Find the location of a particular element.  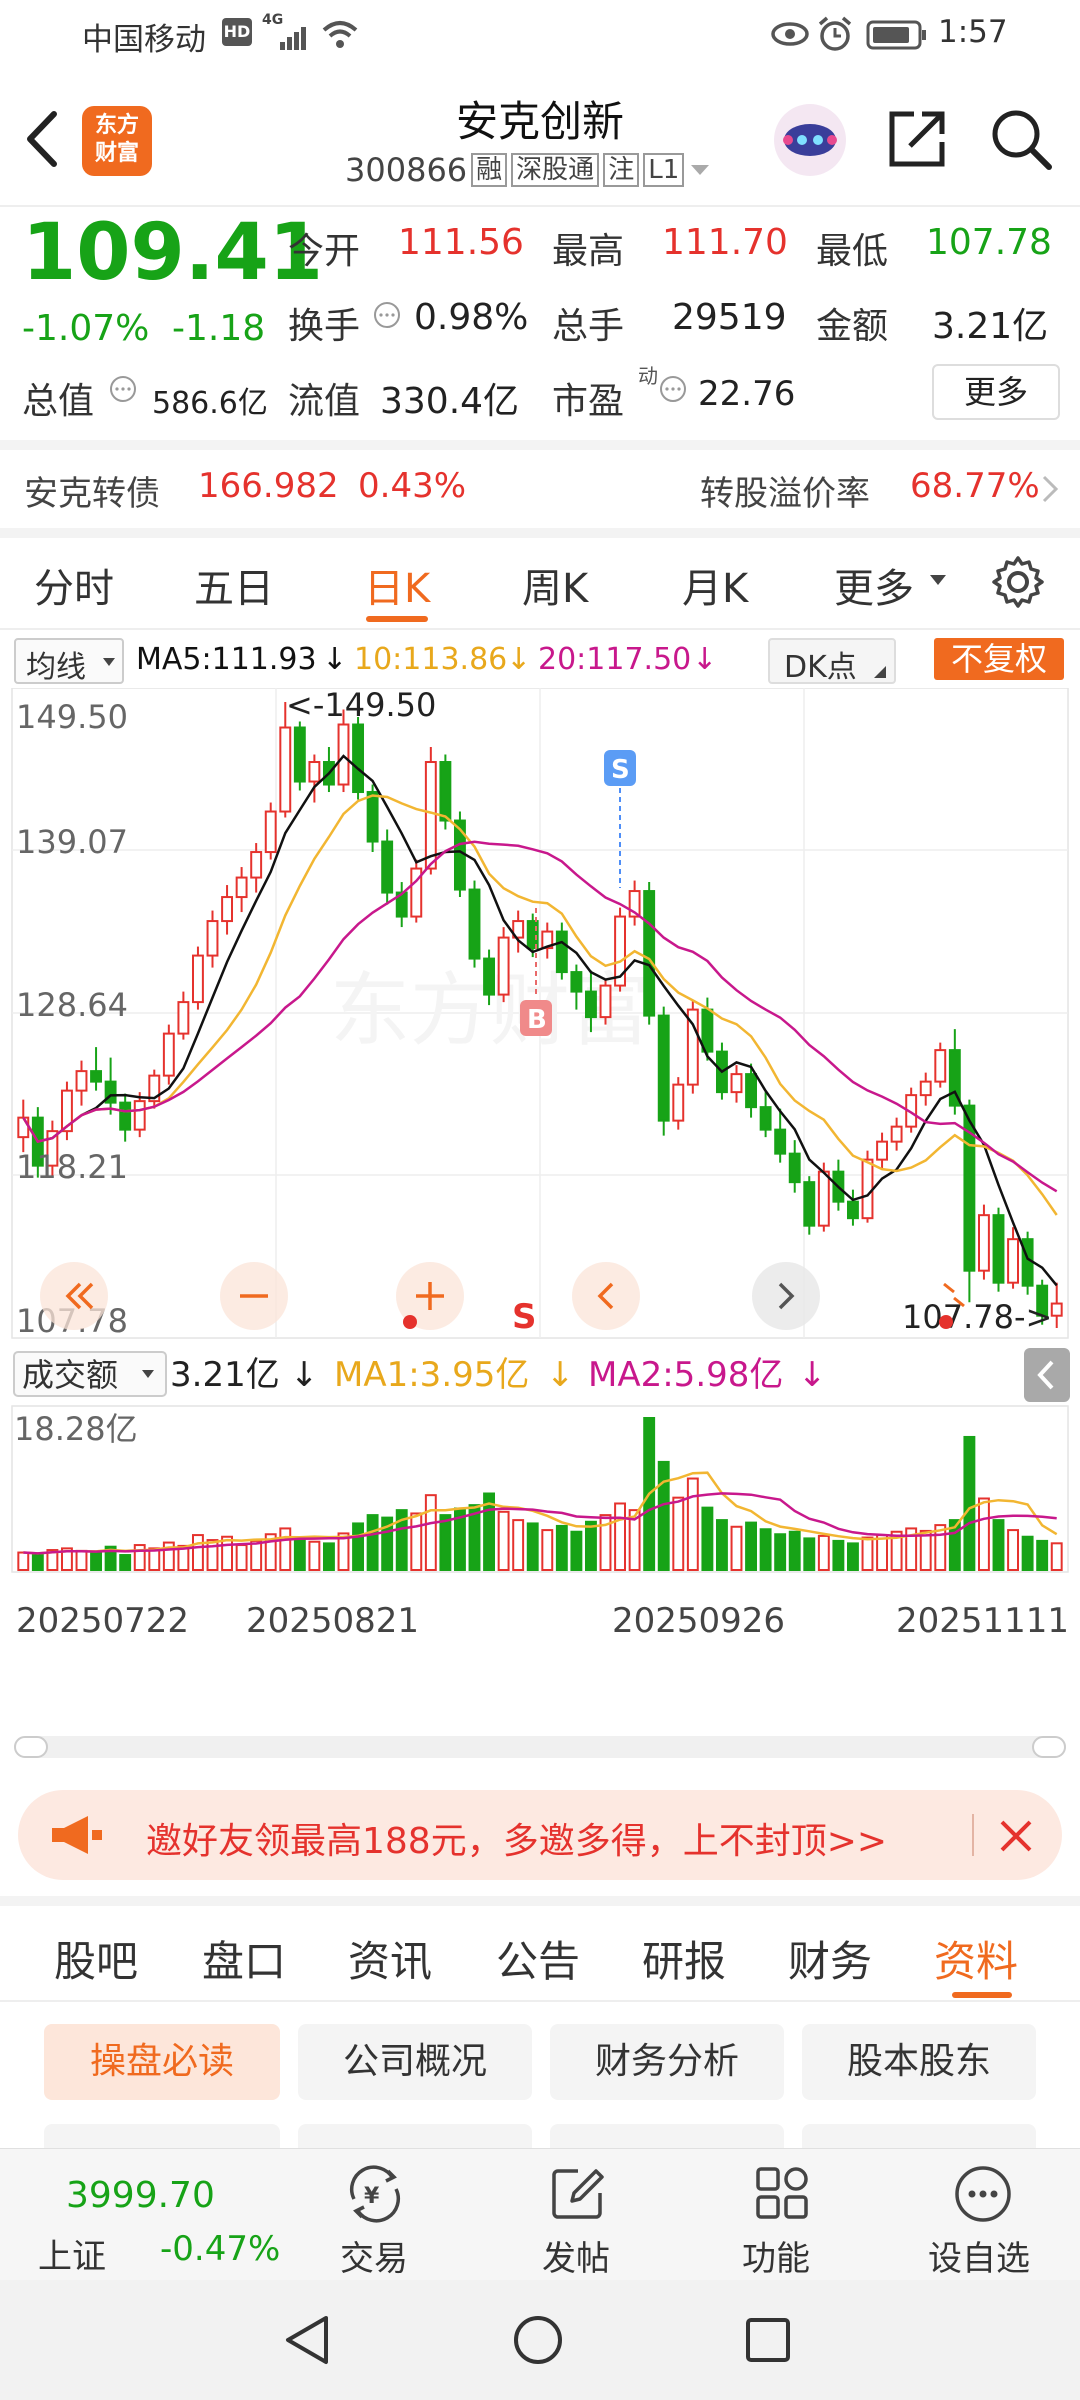

s-indicator: S is located at coordinates (524, 1317).